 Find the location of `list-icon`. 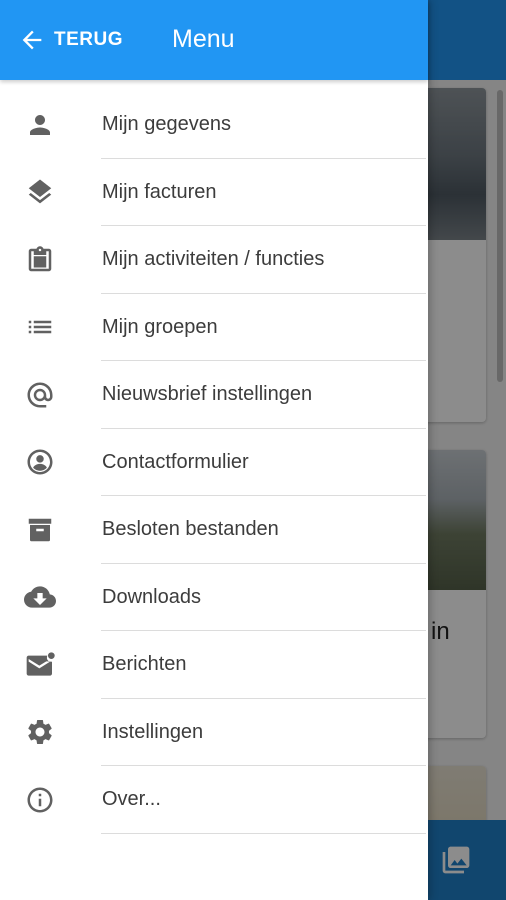

list-icon is located at coordinates (40, 327).